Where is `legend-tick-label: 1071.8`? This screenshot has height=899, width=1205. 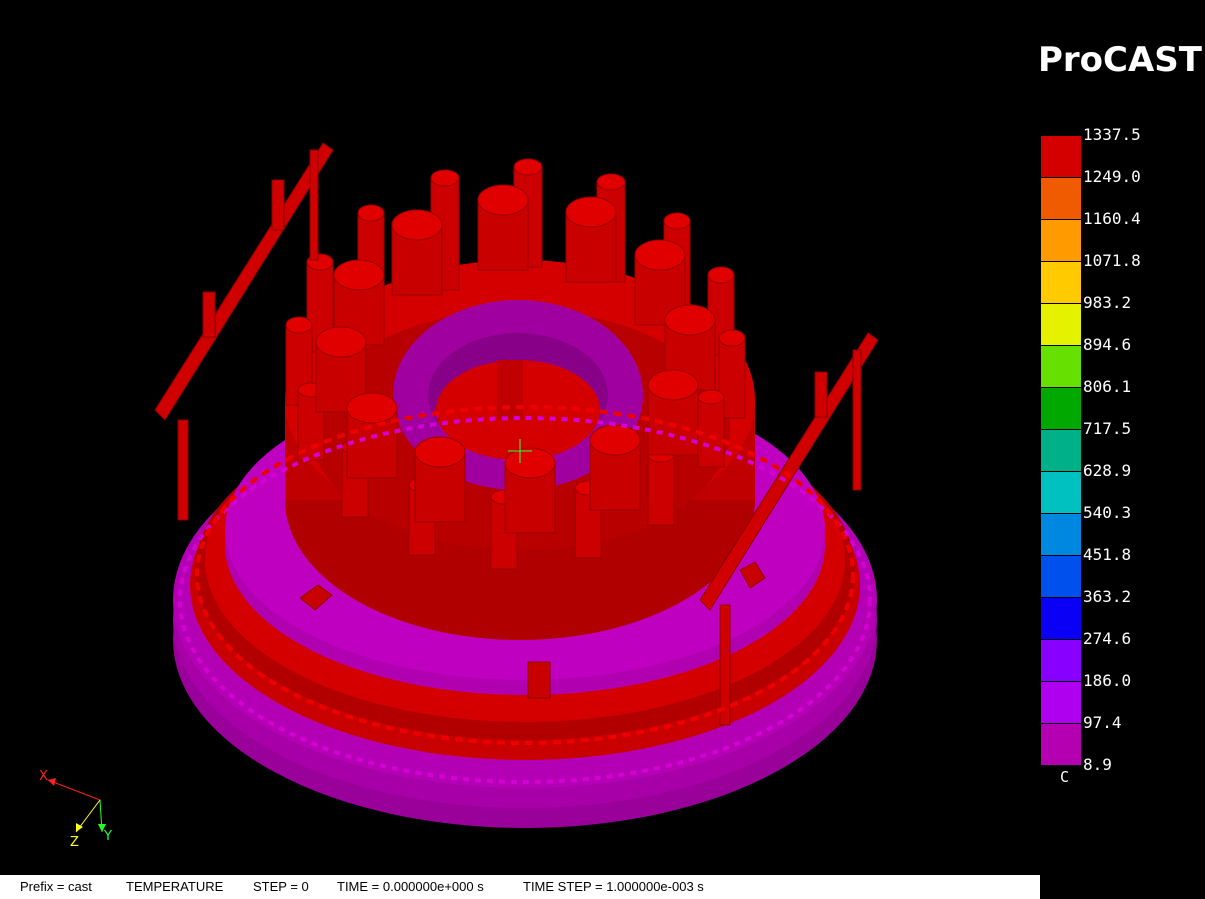 legend-tick-label: 1071.8 is located at coordinates (1112, 260).